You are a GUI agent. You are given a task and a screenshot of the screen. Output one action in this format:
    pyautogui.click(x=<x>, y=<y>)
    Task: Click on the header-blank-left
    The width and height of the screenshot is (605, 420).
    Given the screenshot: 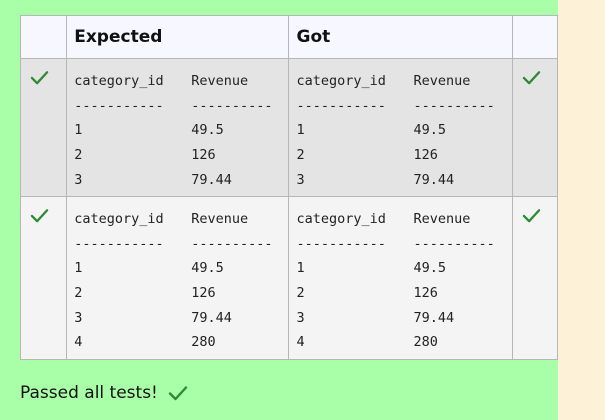 What is the action you would take?
    pyautogui.click(x=43, y=37)
    